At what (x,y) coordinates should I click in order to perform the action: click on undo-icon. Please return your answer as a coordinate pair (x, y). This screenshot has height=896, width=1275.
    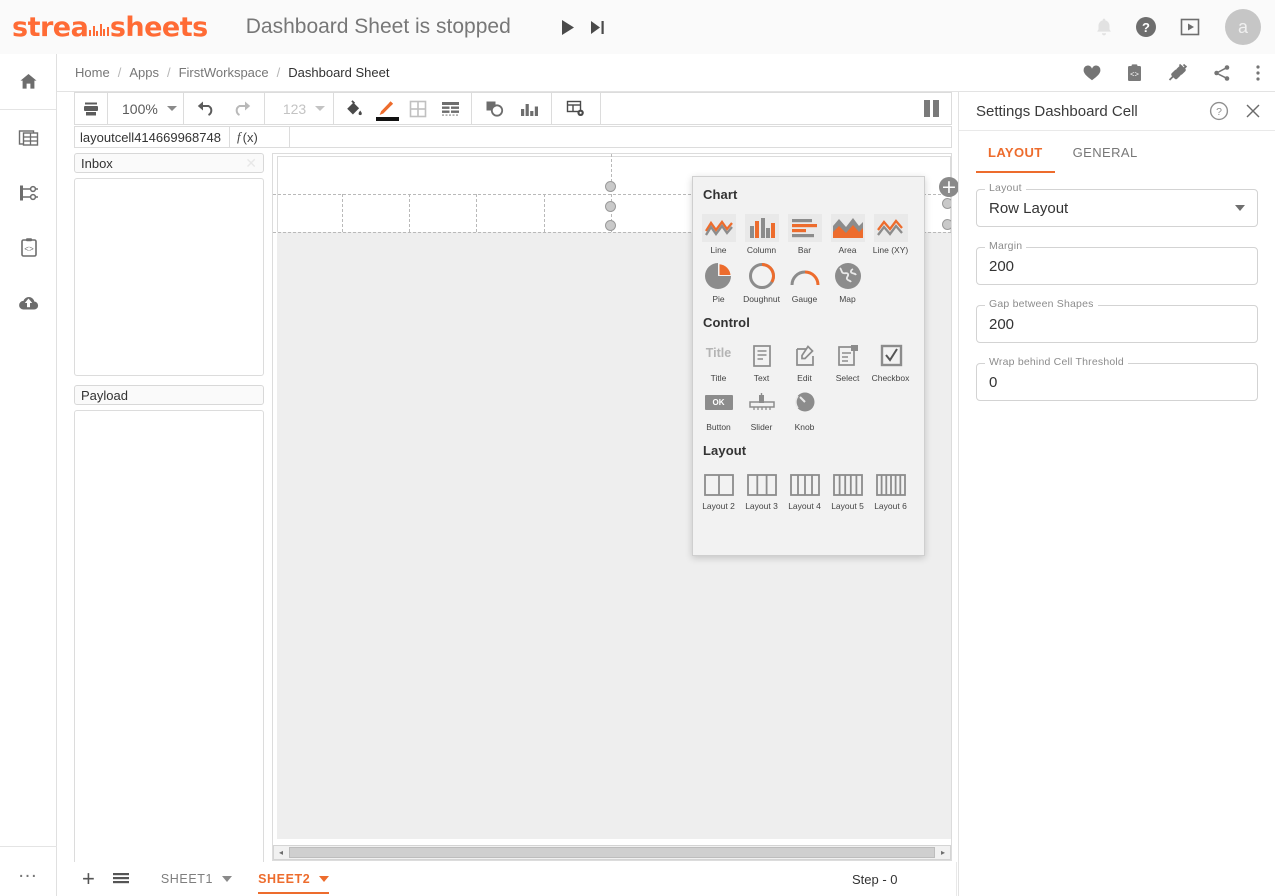
    Looking at the image, I should click on (204, 108).